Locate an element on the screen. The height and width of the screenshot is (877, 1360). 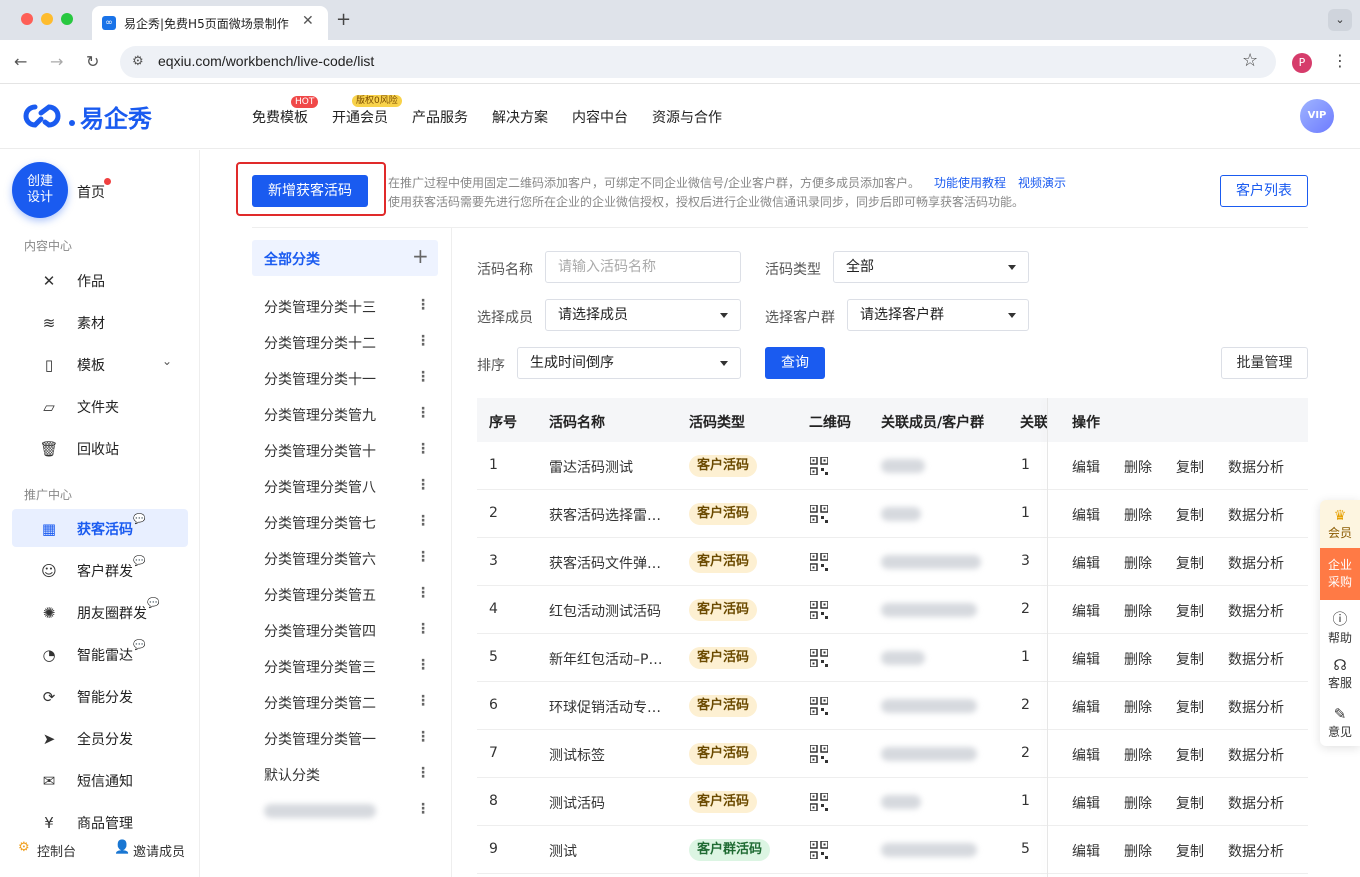
close-window-button is located at coordinates (27, 19).